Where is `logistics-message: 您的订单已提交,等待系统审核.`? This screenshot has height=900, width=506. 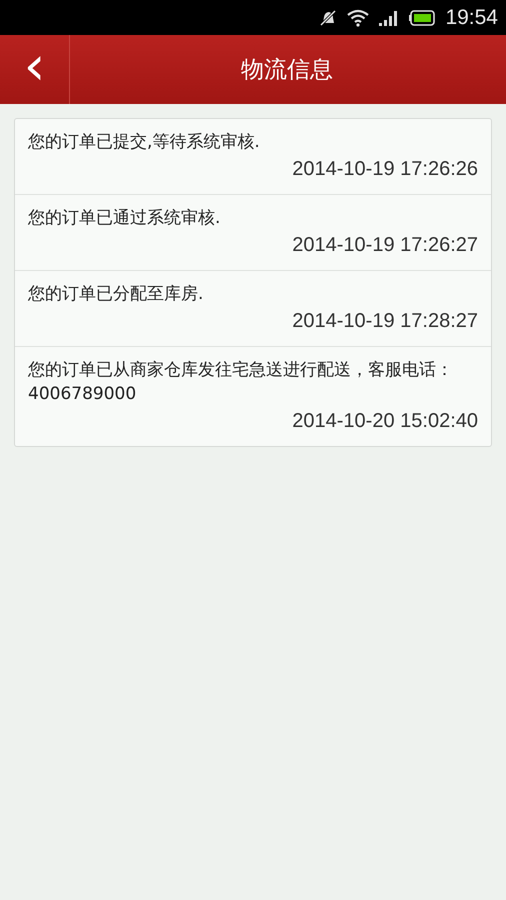
logistics-message: 您的订单已提交,等待系统审核. is located at coordinates (144, 142).